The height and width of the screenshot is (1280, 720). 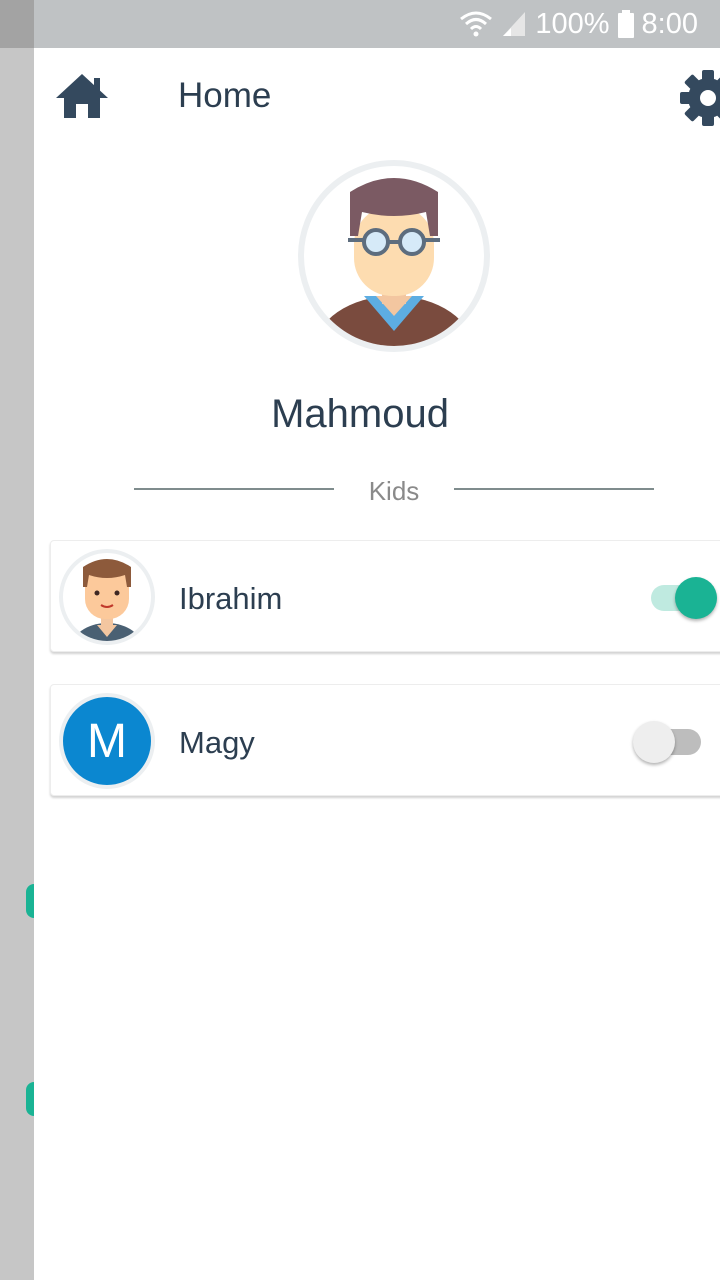 I want to click on profile-avatar, so click(x=394, y=256).